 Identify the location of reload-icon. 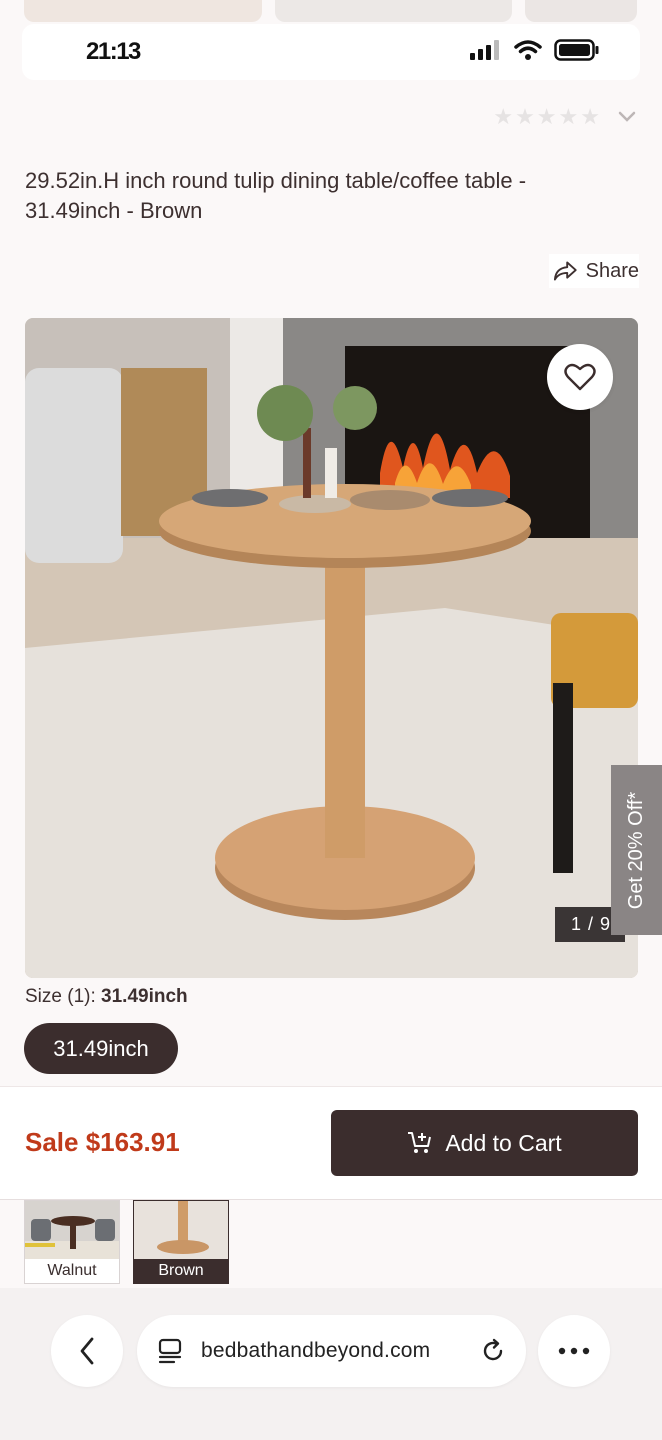
(493, 1351).